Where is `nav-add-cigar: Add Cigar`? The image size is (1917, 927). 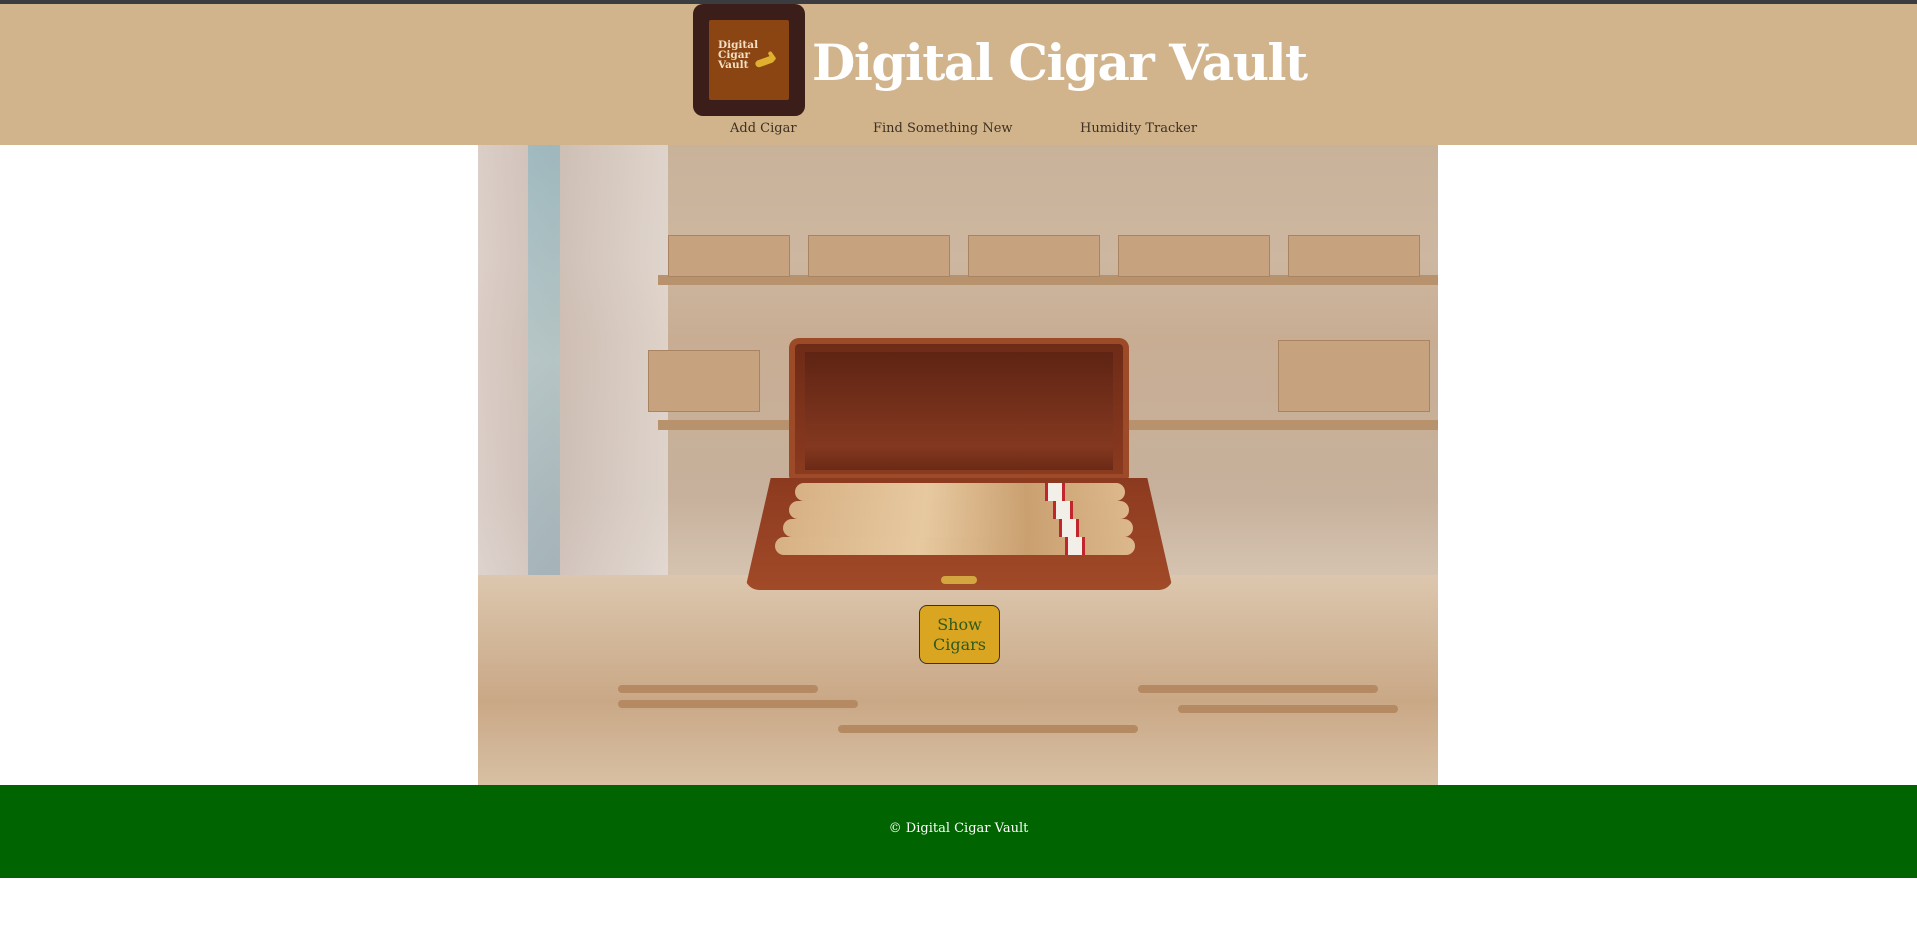 nav-add-cigar: Add Cigar is located at coordinates (763, 128).